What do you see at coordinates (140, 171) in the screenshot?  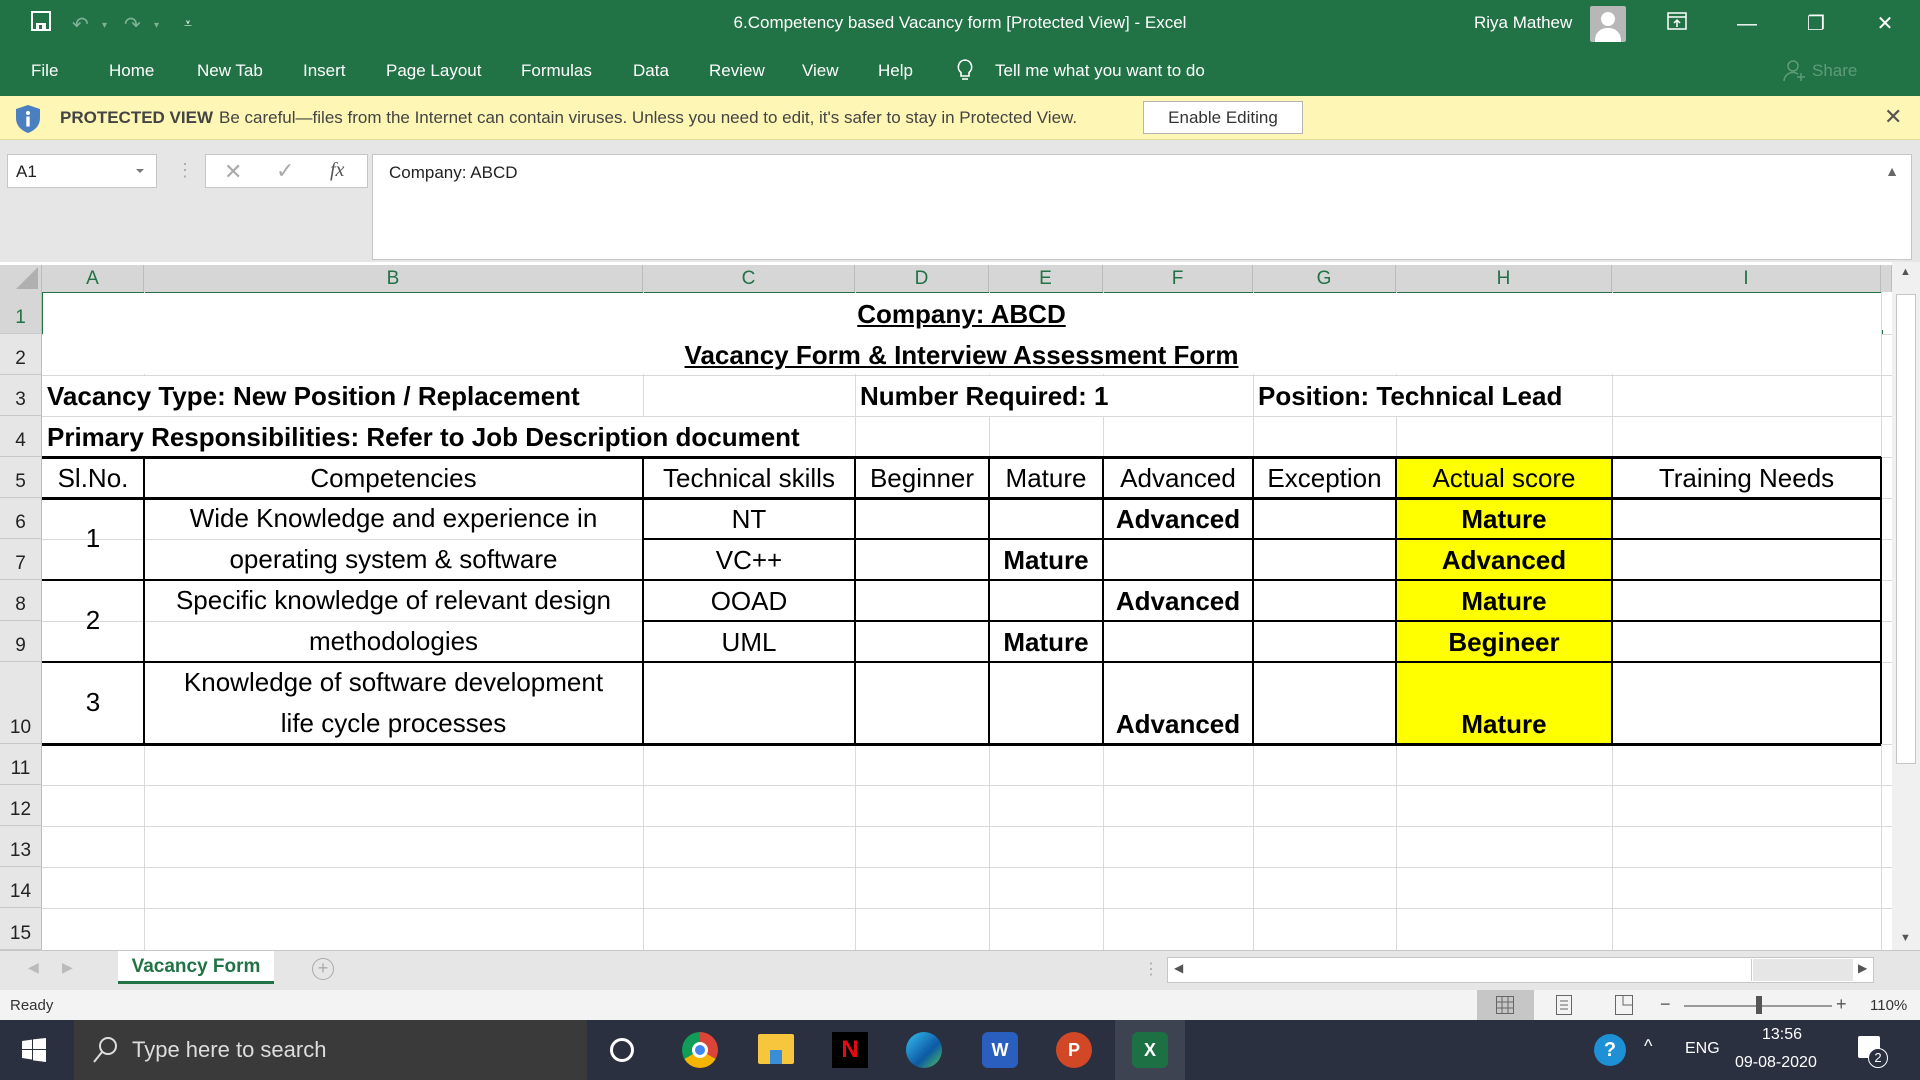 I see `chevron-down-icon` at bounding box center [140, 171].